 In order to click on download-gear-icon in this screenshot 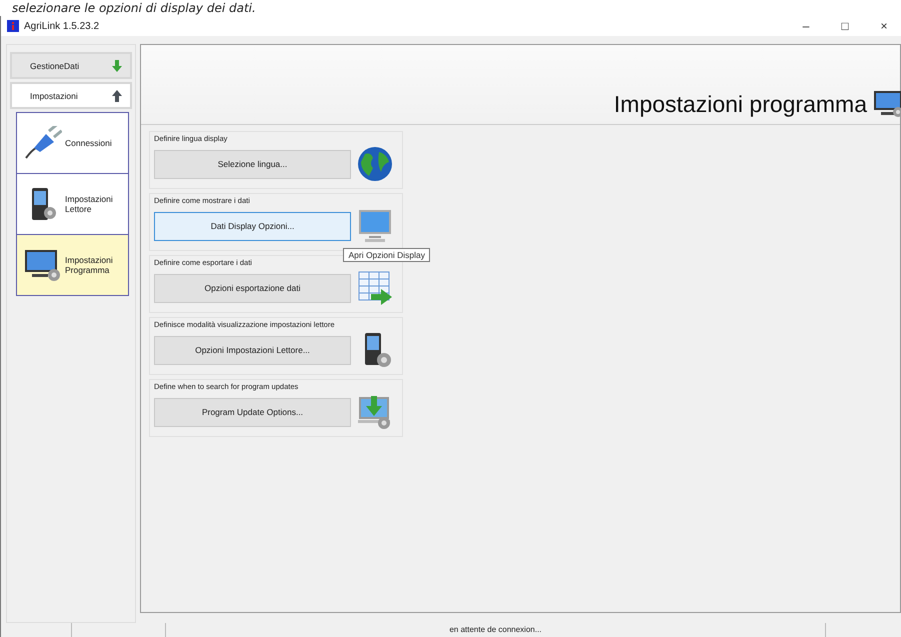, I will do `click(375, 412)`.